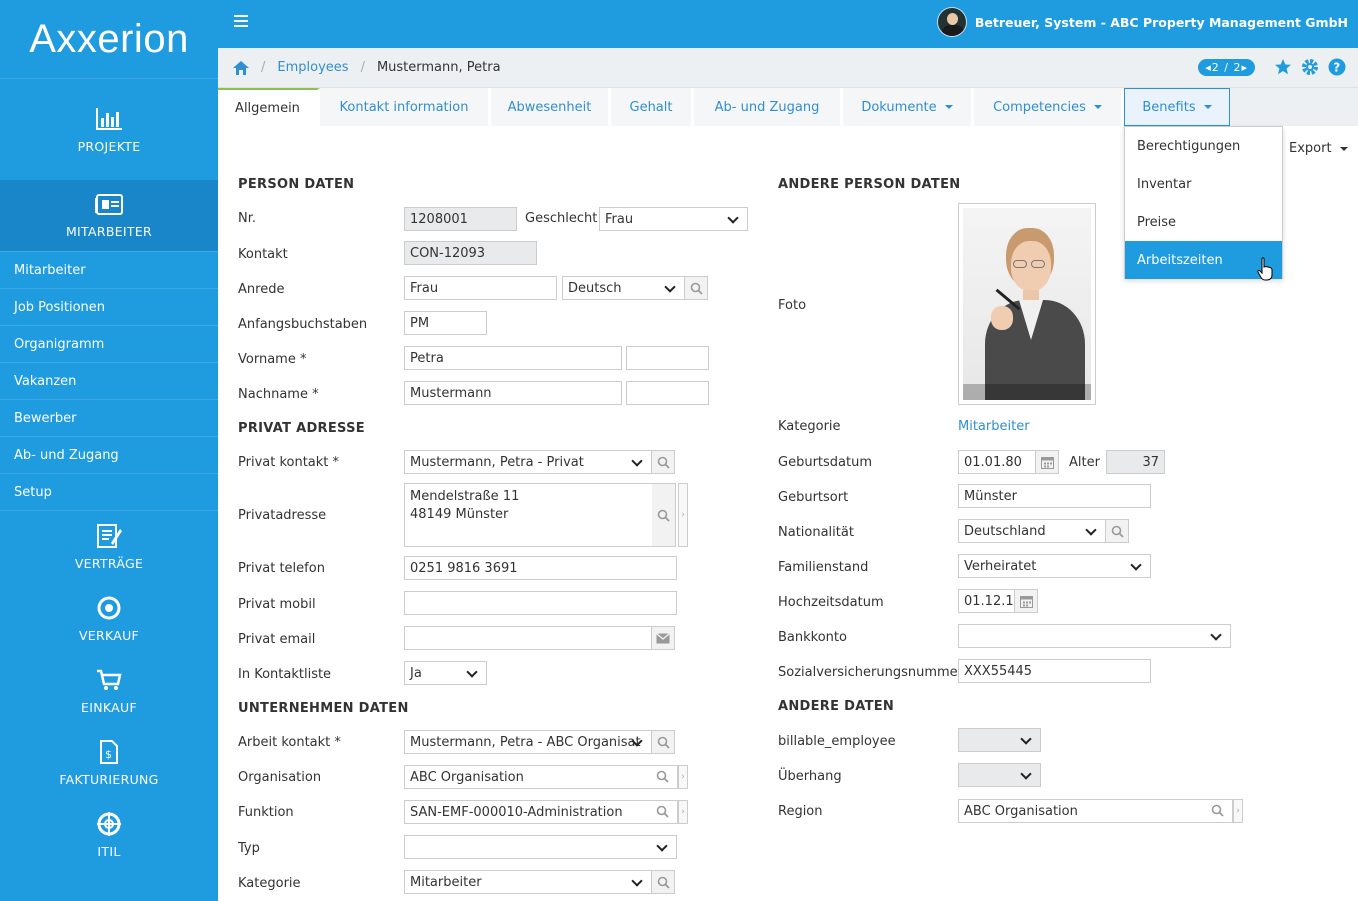 The image size is (1358, 901). What do you see at coordinates (528, 462) in the screenshot?
I see `privat-kontakt-select: Mustermann, Petra - Privat` at bounding box center [528, 462].